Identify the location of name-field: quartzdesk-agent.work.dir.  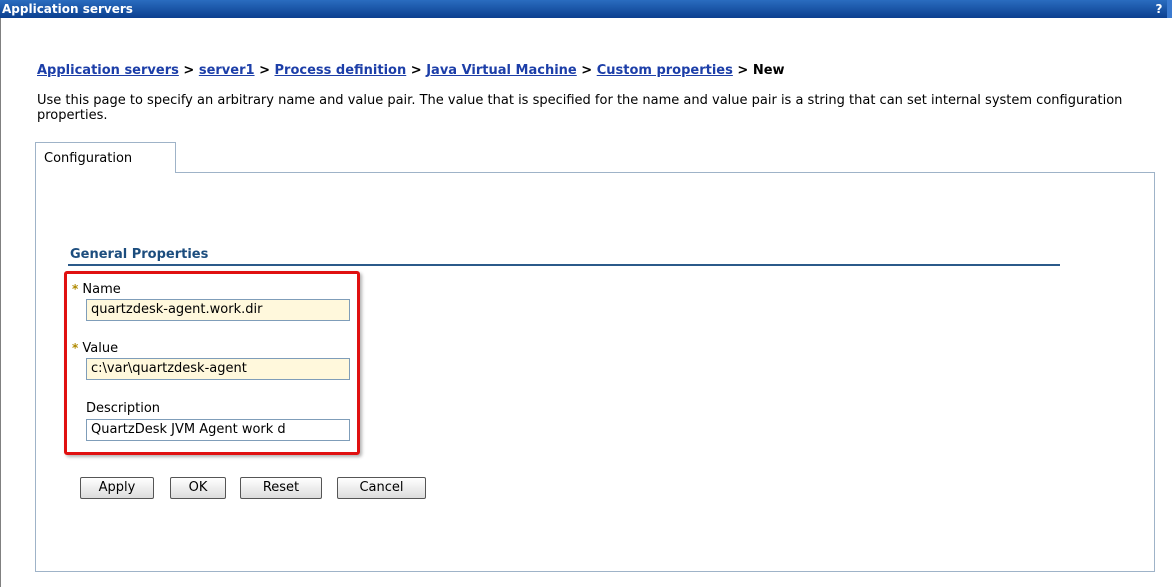
(218, 310).